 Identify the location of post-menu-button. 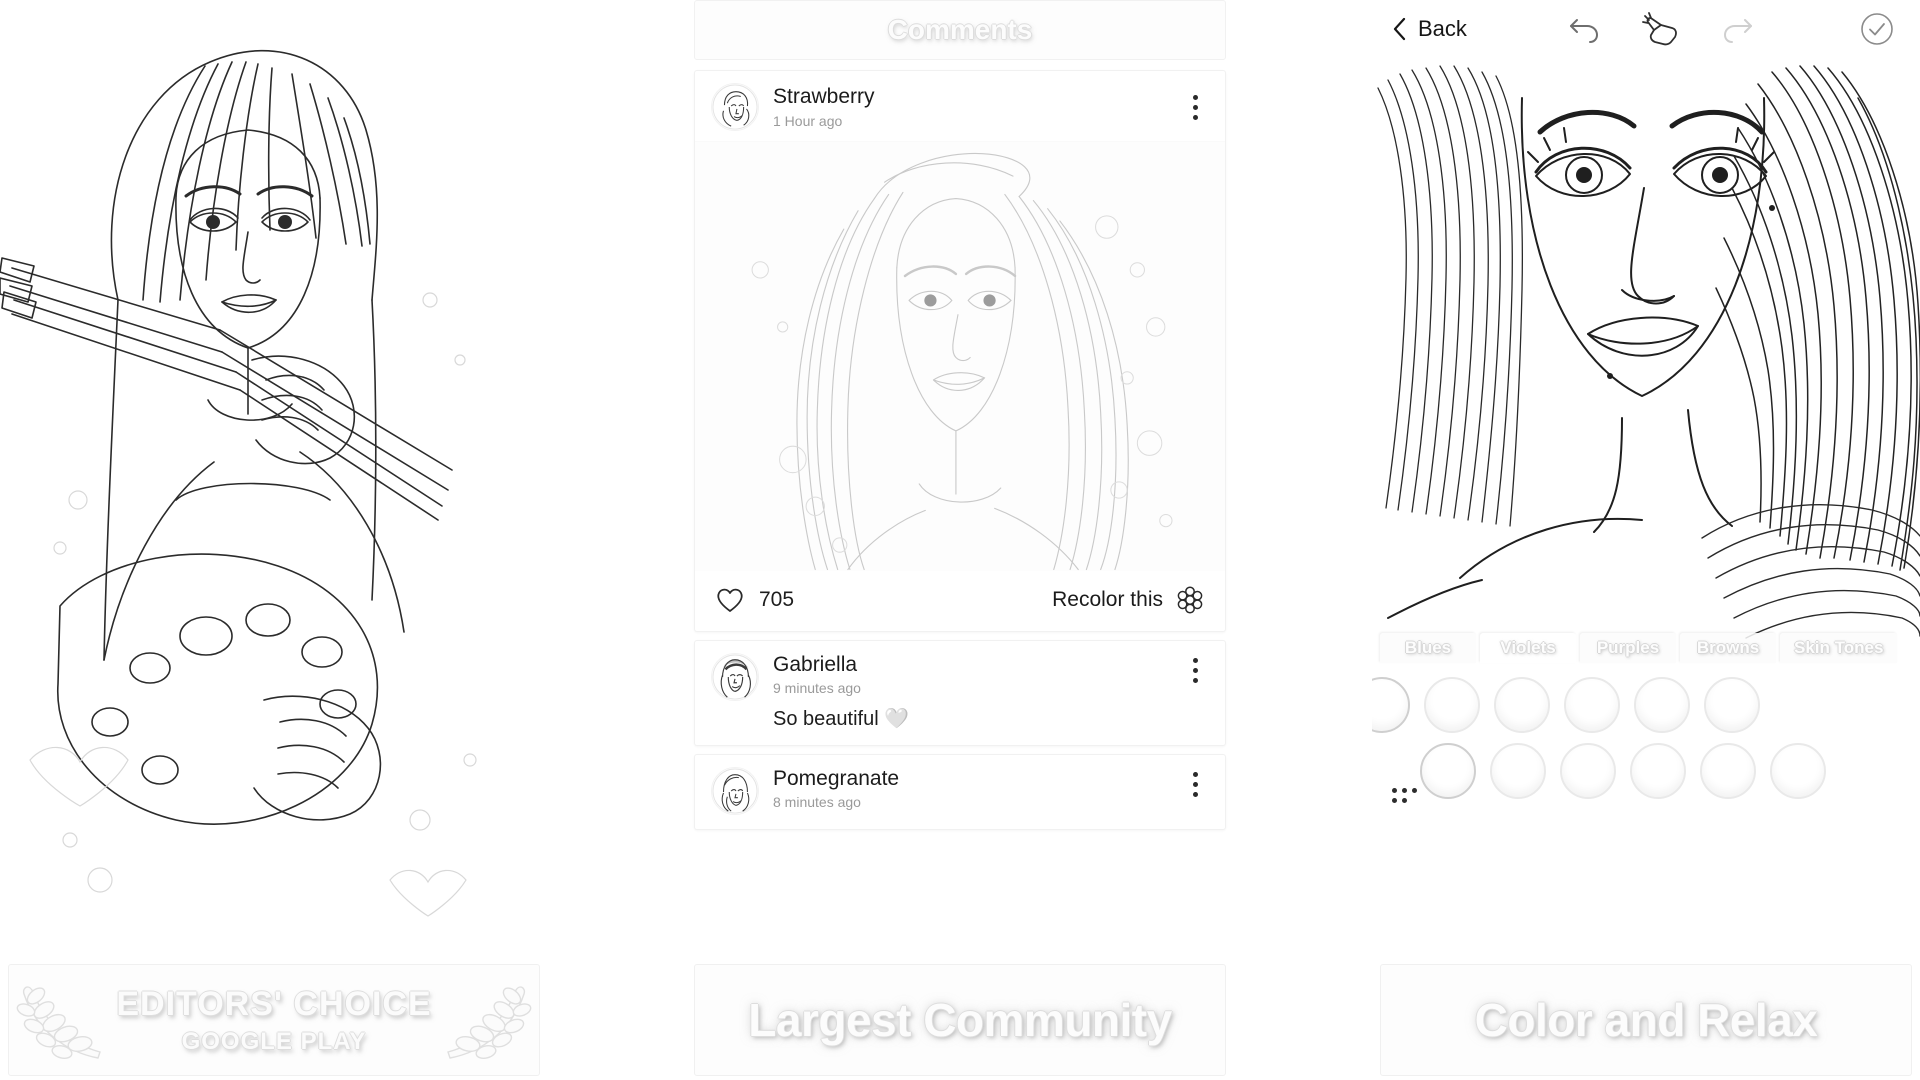
(1195, 107).